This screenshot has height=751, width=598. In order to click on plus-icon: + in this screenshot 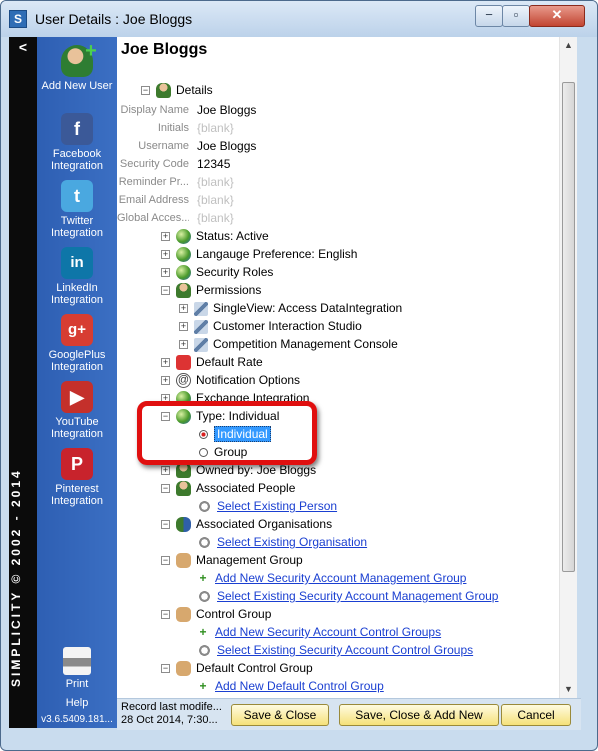, I will do `click(203, 632)`.